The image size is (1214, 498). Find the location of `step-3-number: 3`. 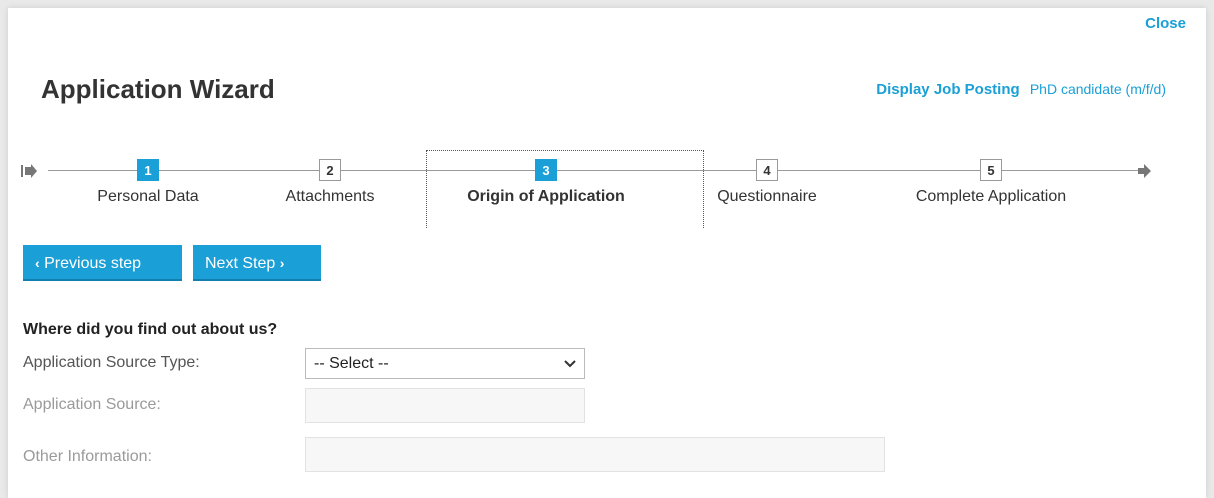

step-3-number: 3 is located at coordinates (546, 170).